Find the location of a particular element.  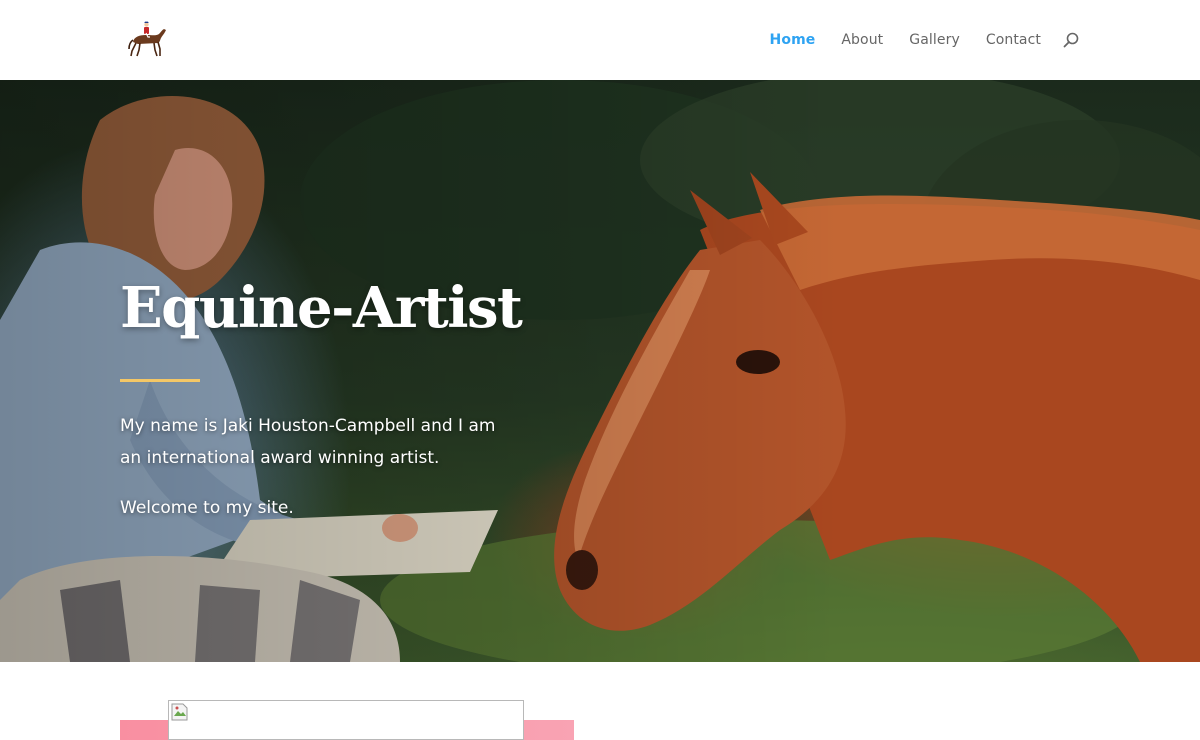

broken-image-icon is located at coordinates (180, 714).